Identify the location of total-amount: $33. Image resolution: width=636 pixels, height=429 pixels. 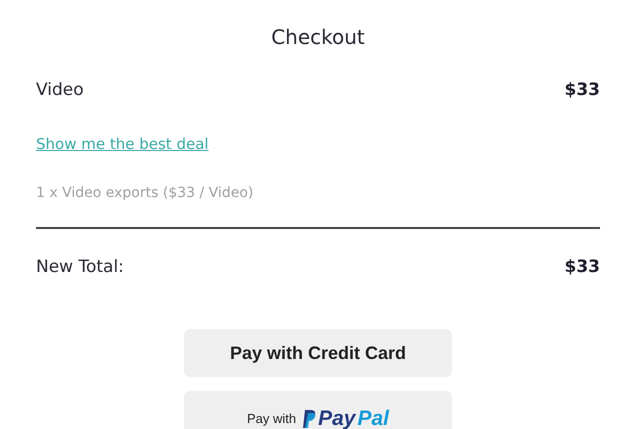
(582, 267).